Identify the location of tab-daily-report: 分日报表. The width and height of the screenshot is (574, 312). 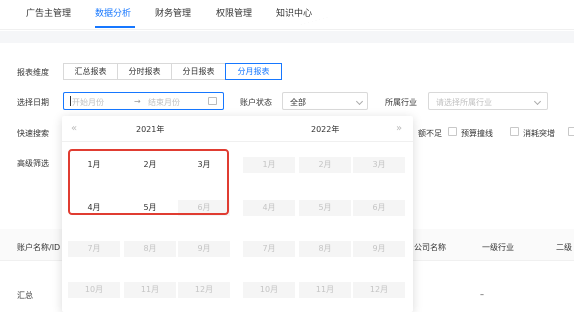
(198, 71).